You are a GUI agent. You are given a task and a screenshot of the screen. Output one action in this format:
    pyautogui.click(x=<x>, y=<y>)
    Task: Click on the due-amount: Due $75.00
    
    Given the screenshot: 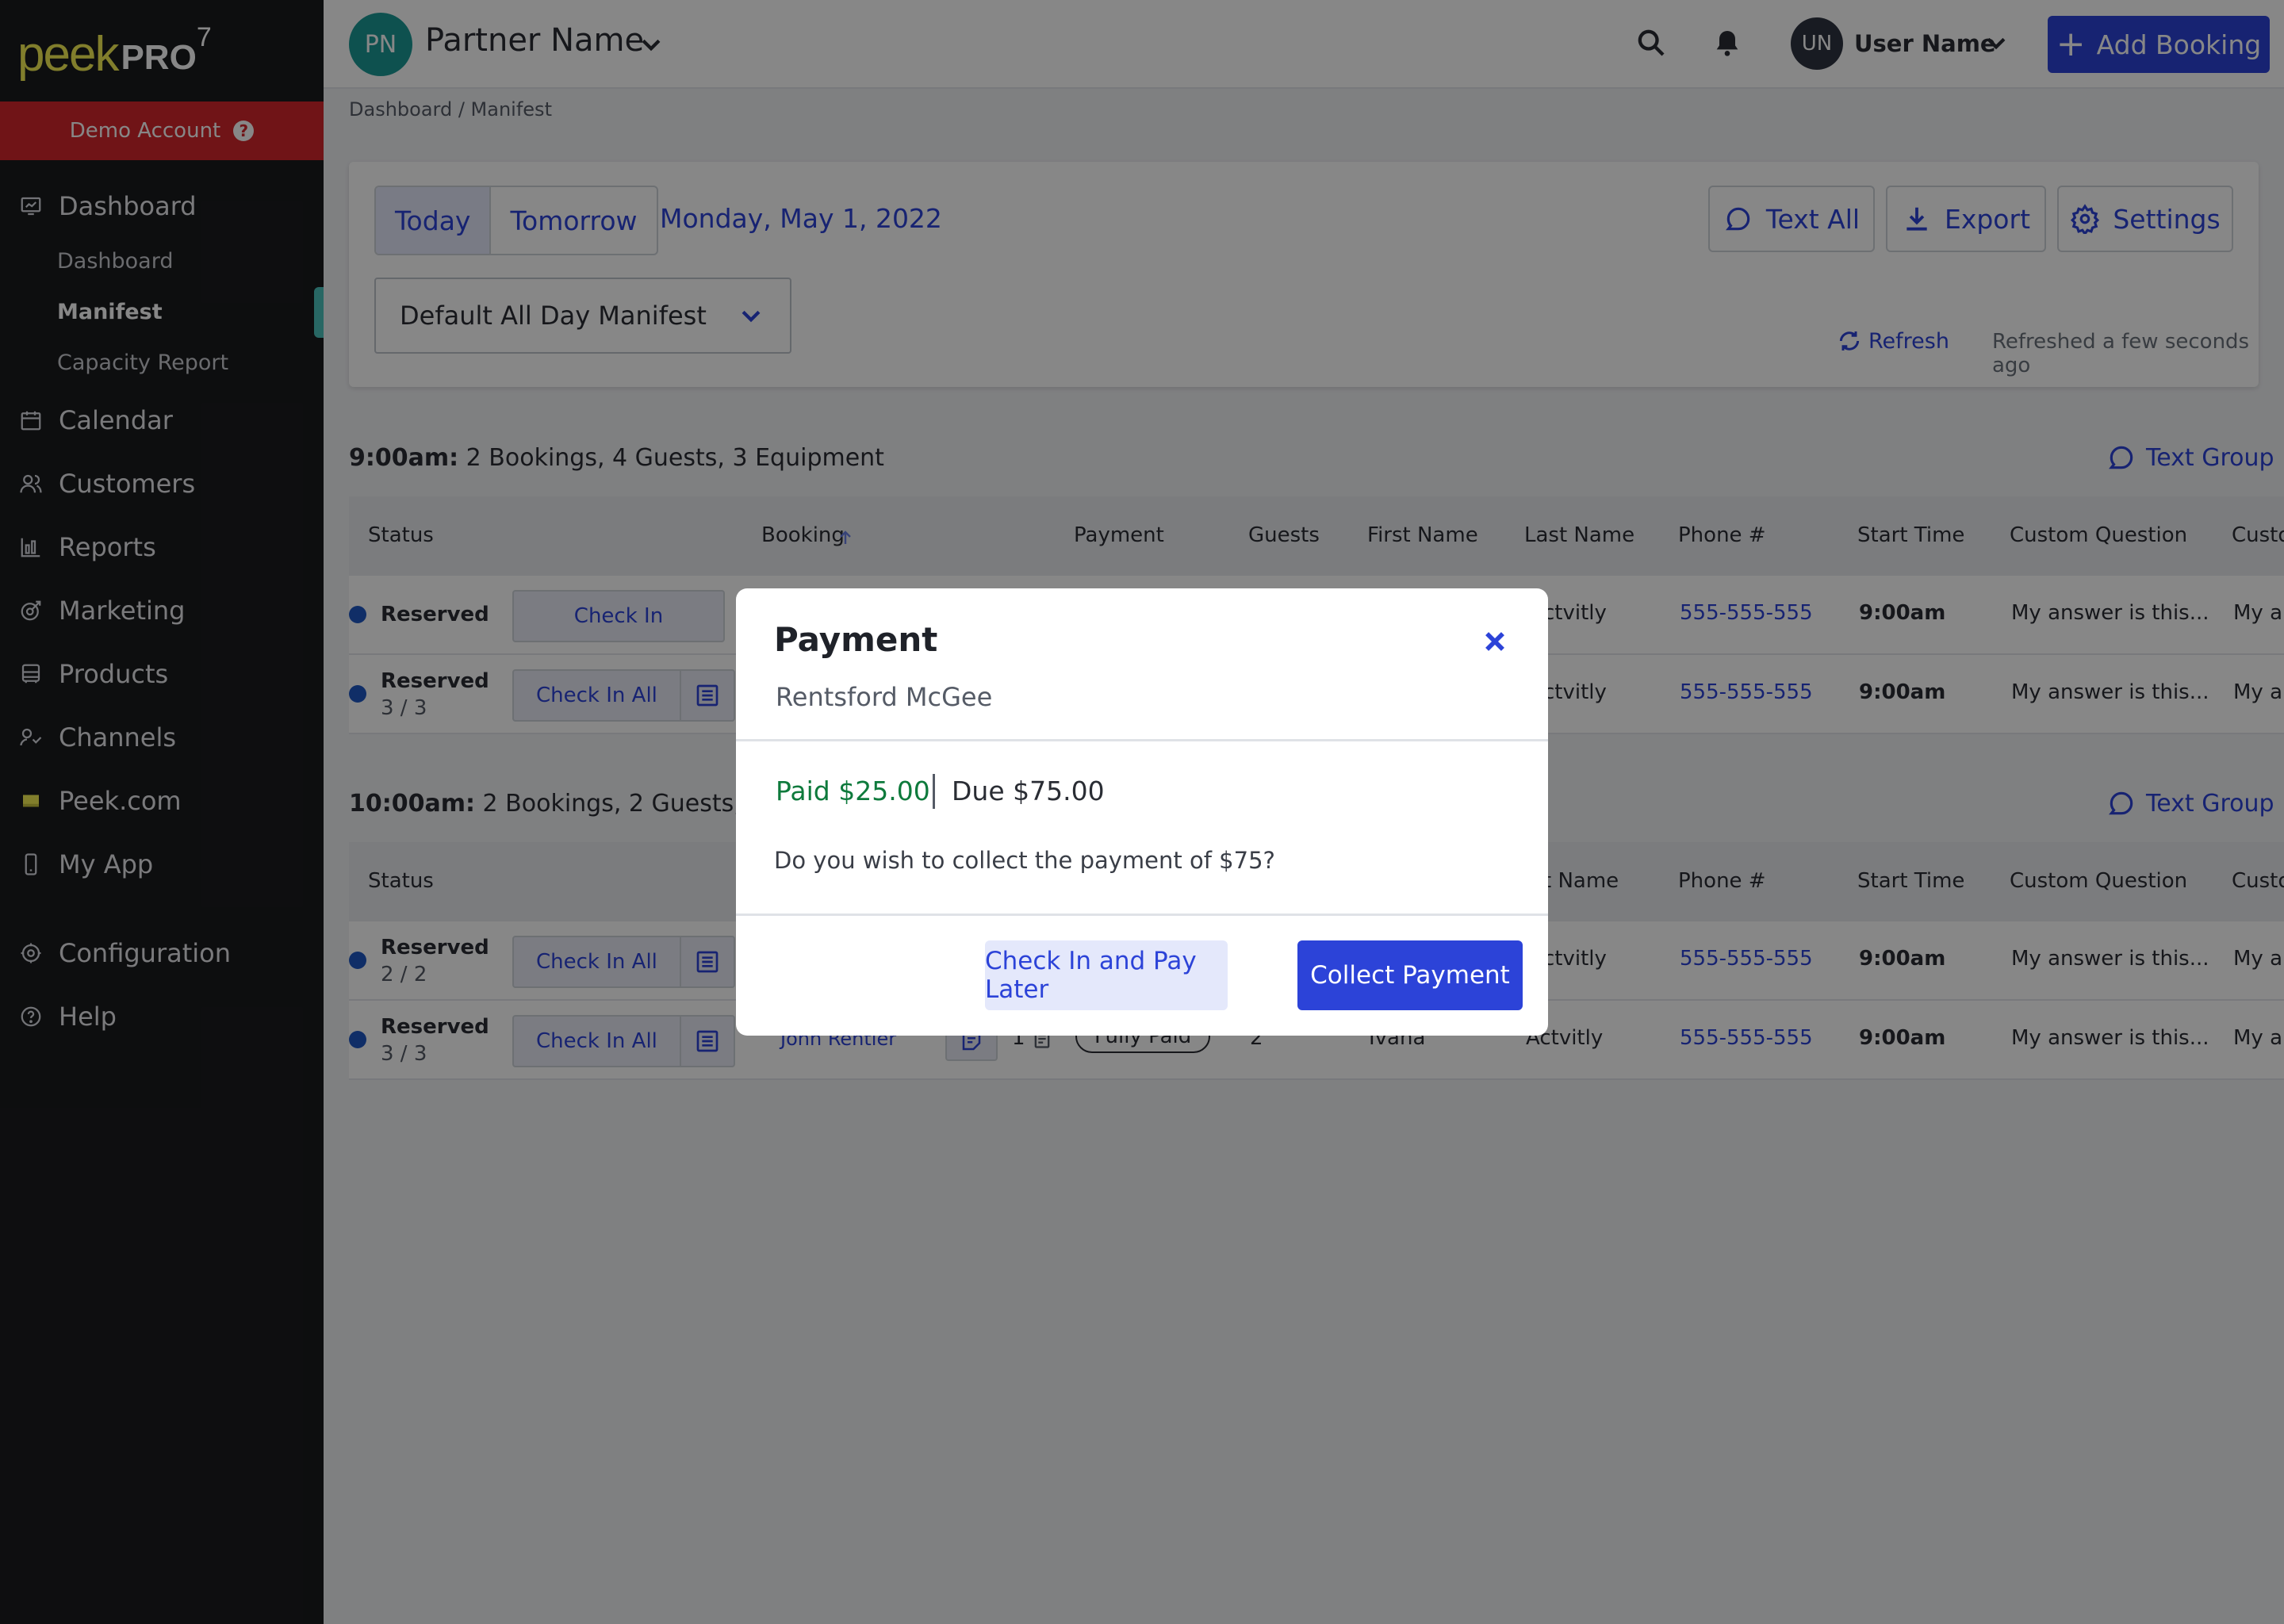 What is the action you would take?
    pyautogui.click(x=1028, y=791)
    